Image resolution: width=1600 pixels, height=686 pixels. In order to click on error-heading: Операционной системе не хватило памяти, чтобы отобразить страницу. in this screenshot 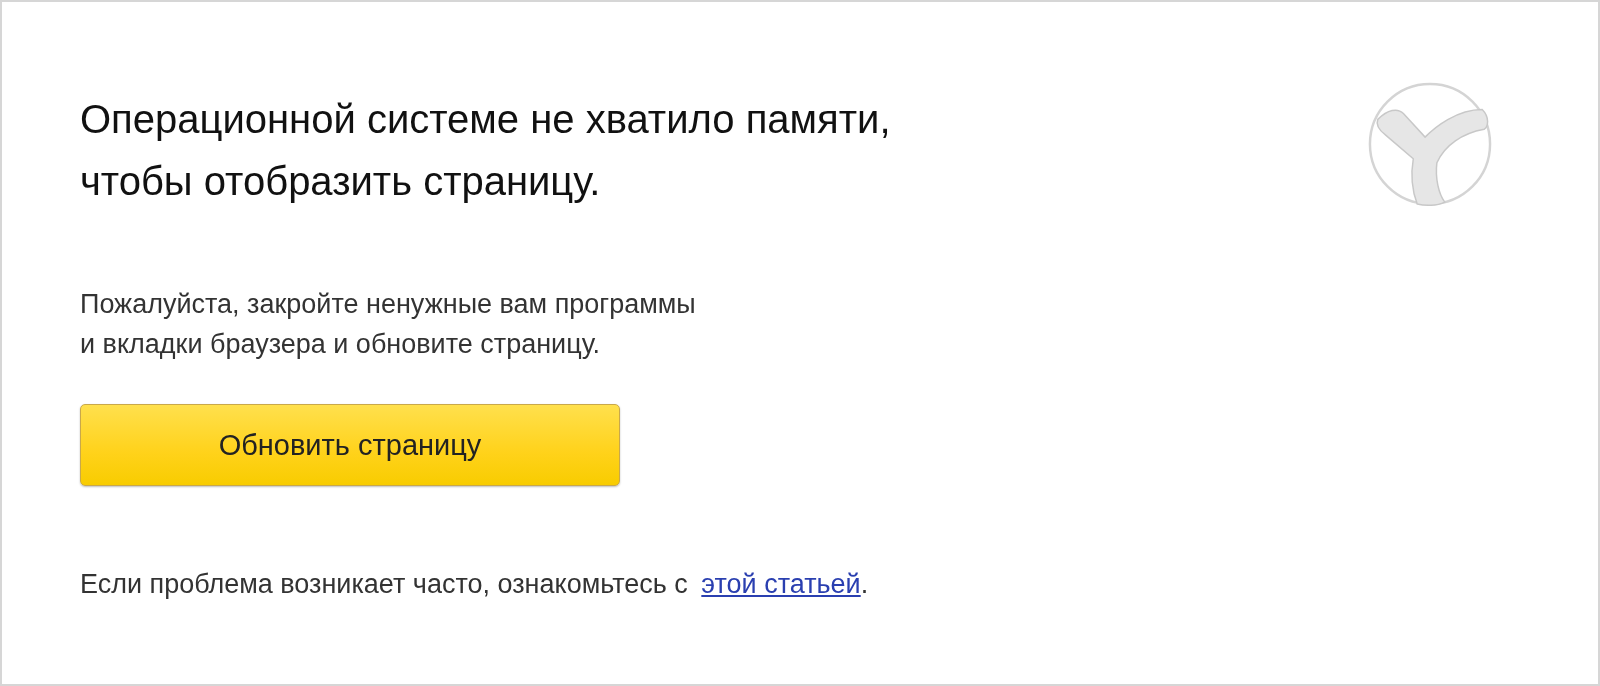, I will do `click(485, 150)`.